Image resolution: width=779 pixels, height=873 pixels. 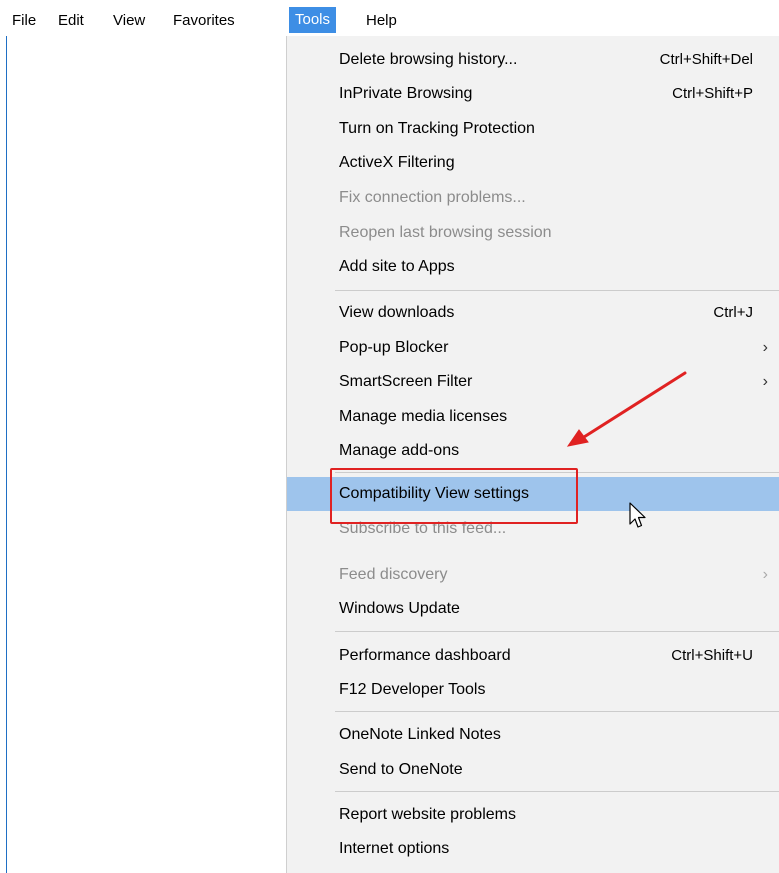 I want to click on menu-item-windows-update: Windows Update, so click(x=533, y=609).